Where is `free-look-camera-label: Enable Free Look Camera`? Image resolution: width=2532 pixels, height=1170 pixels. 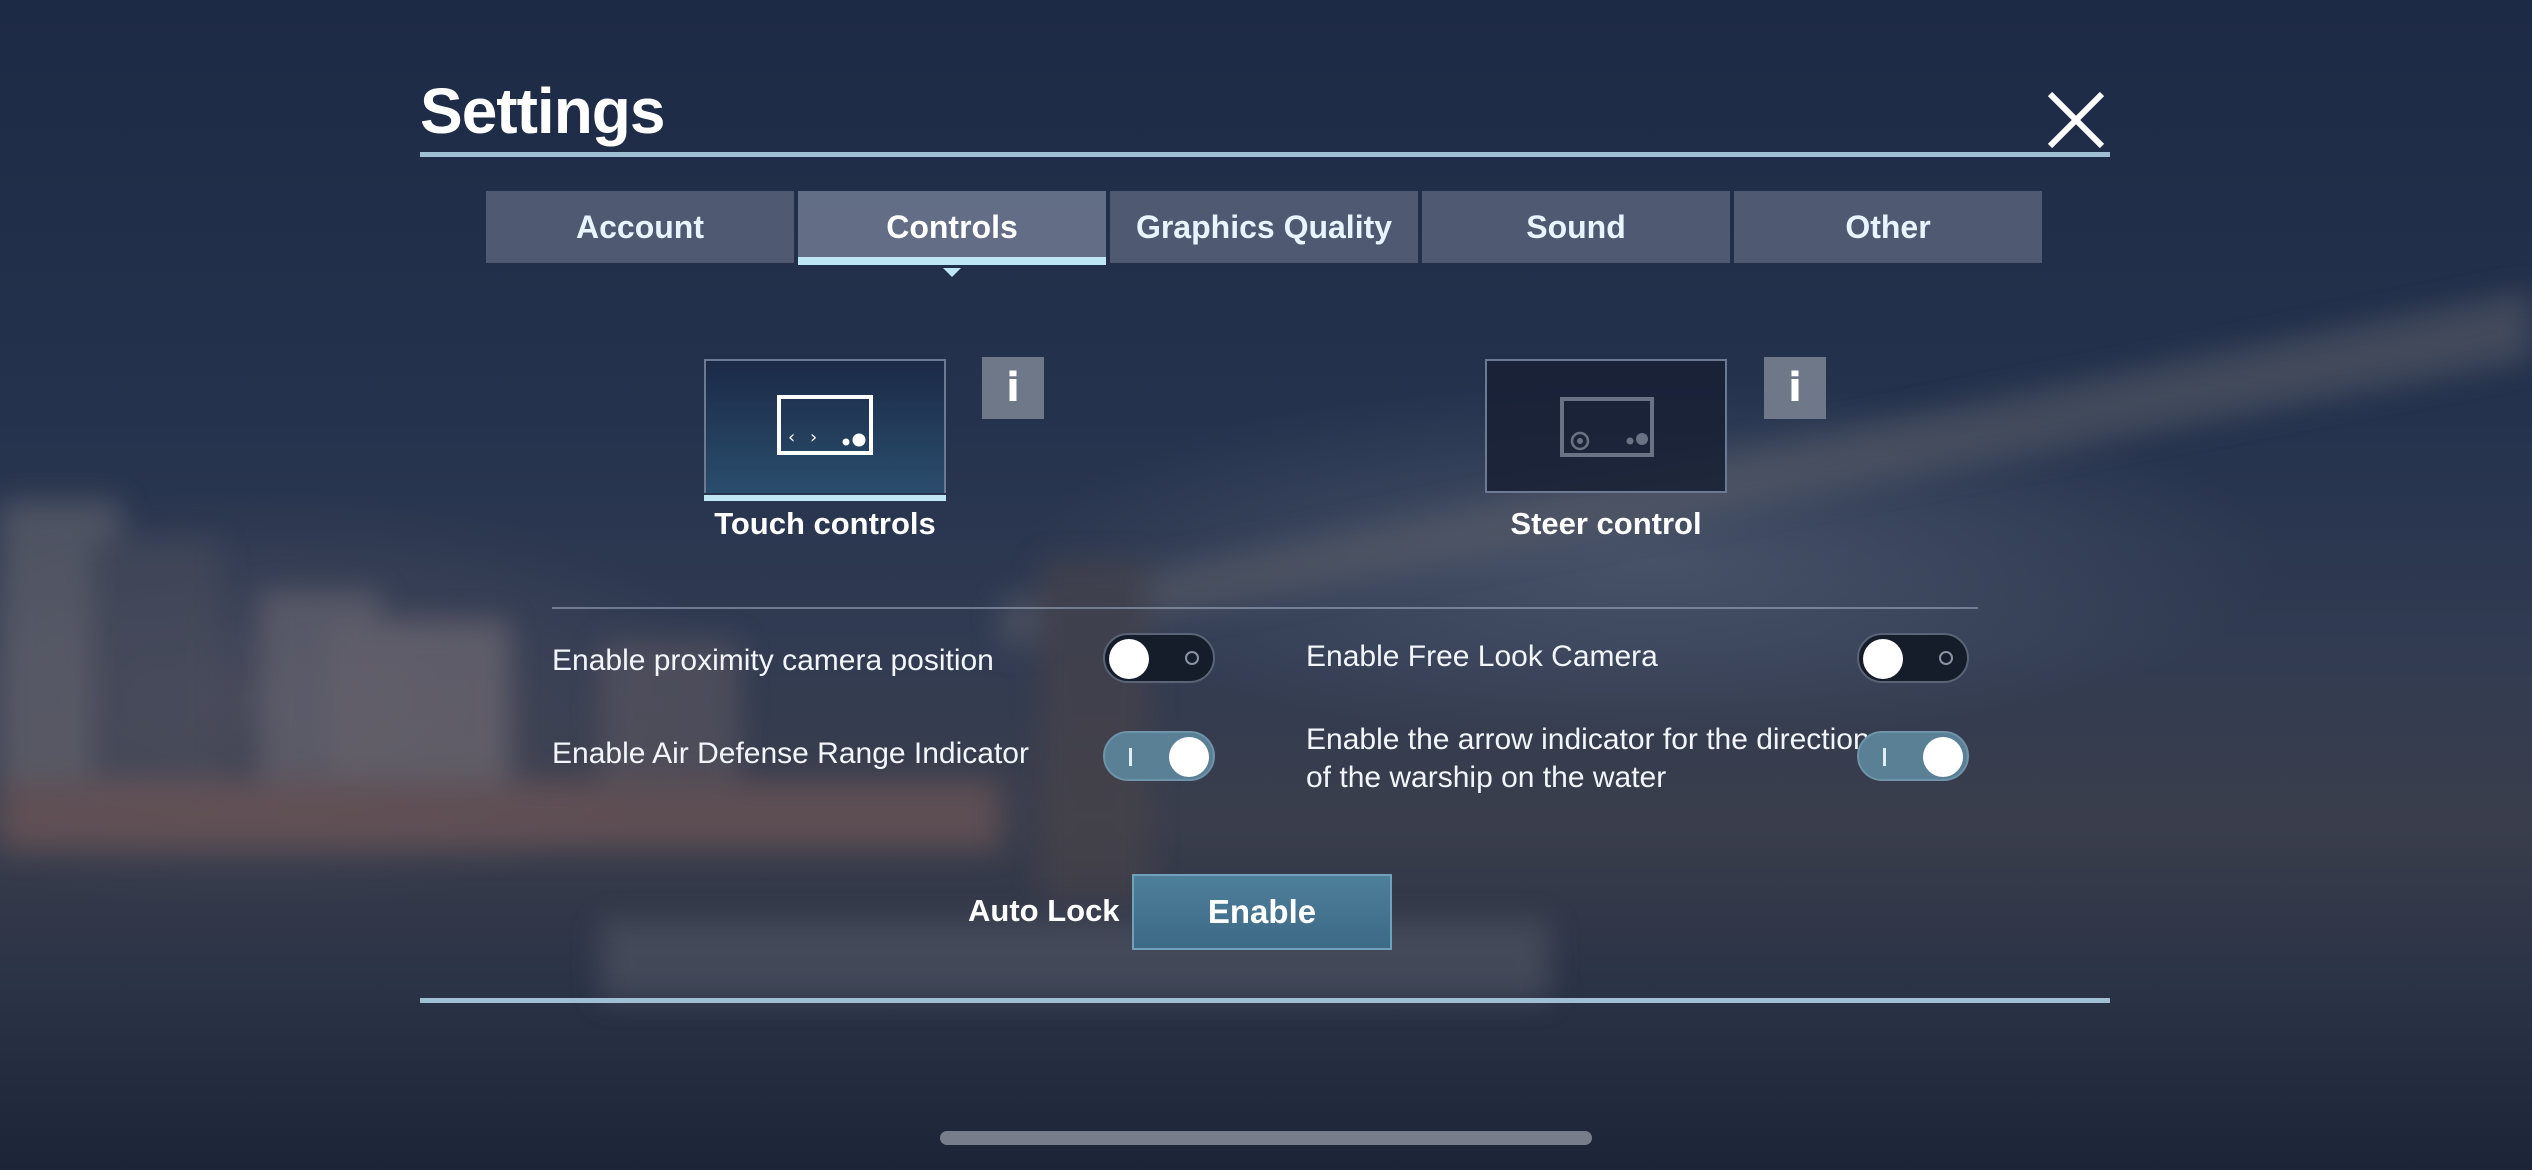
free-look-camera-label: Enable Free Look Camera is located at coordinates (1482, 656).